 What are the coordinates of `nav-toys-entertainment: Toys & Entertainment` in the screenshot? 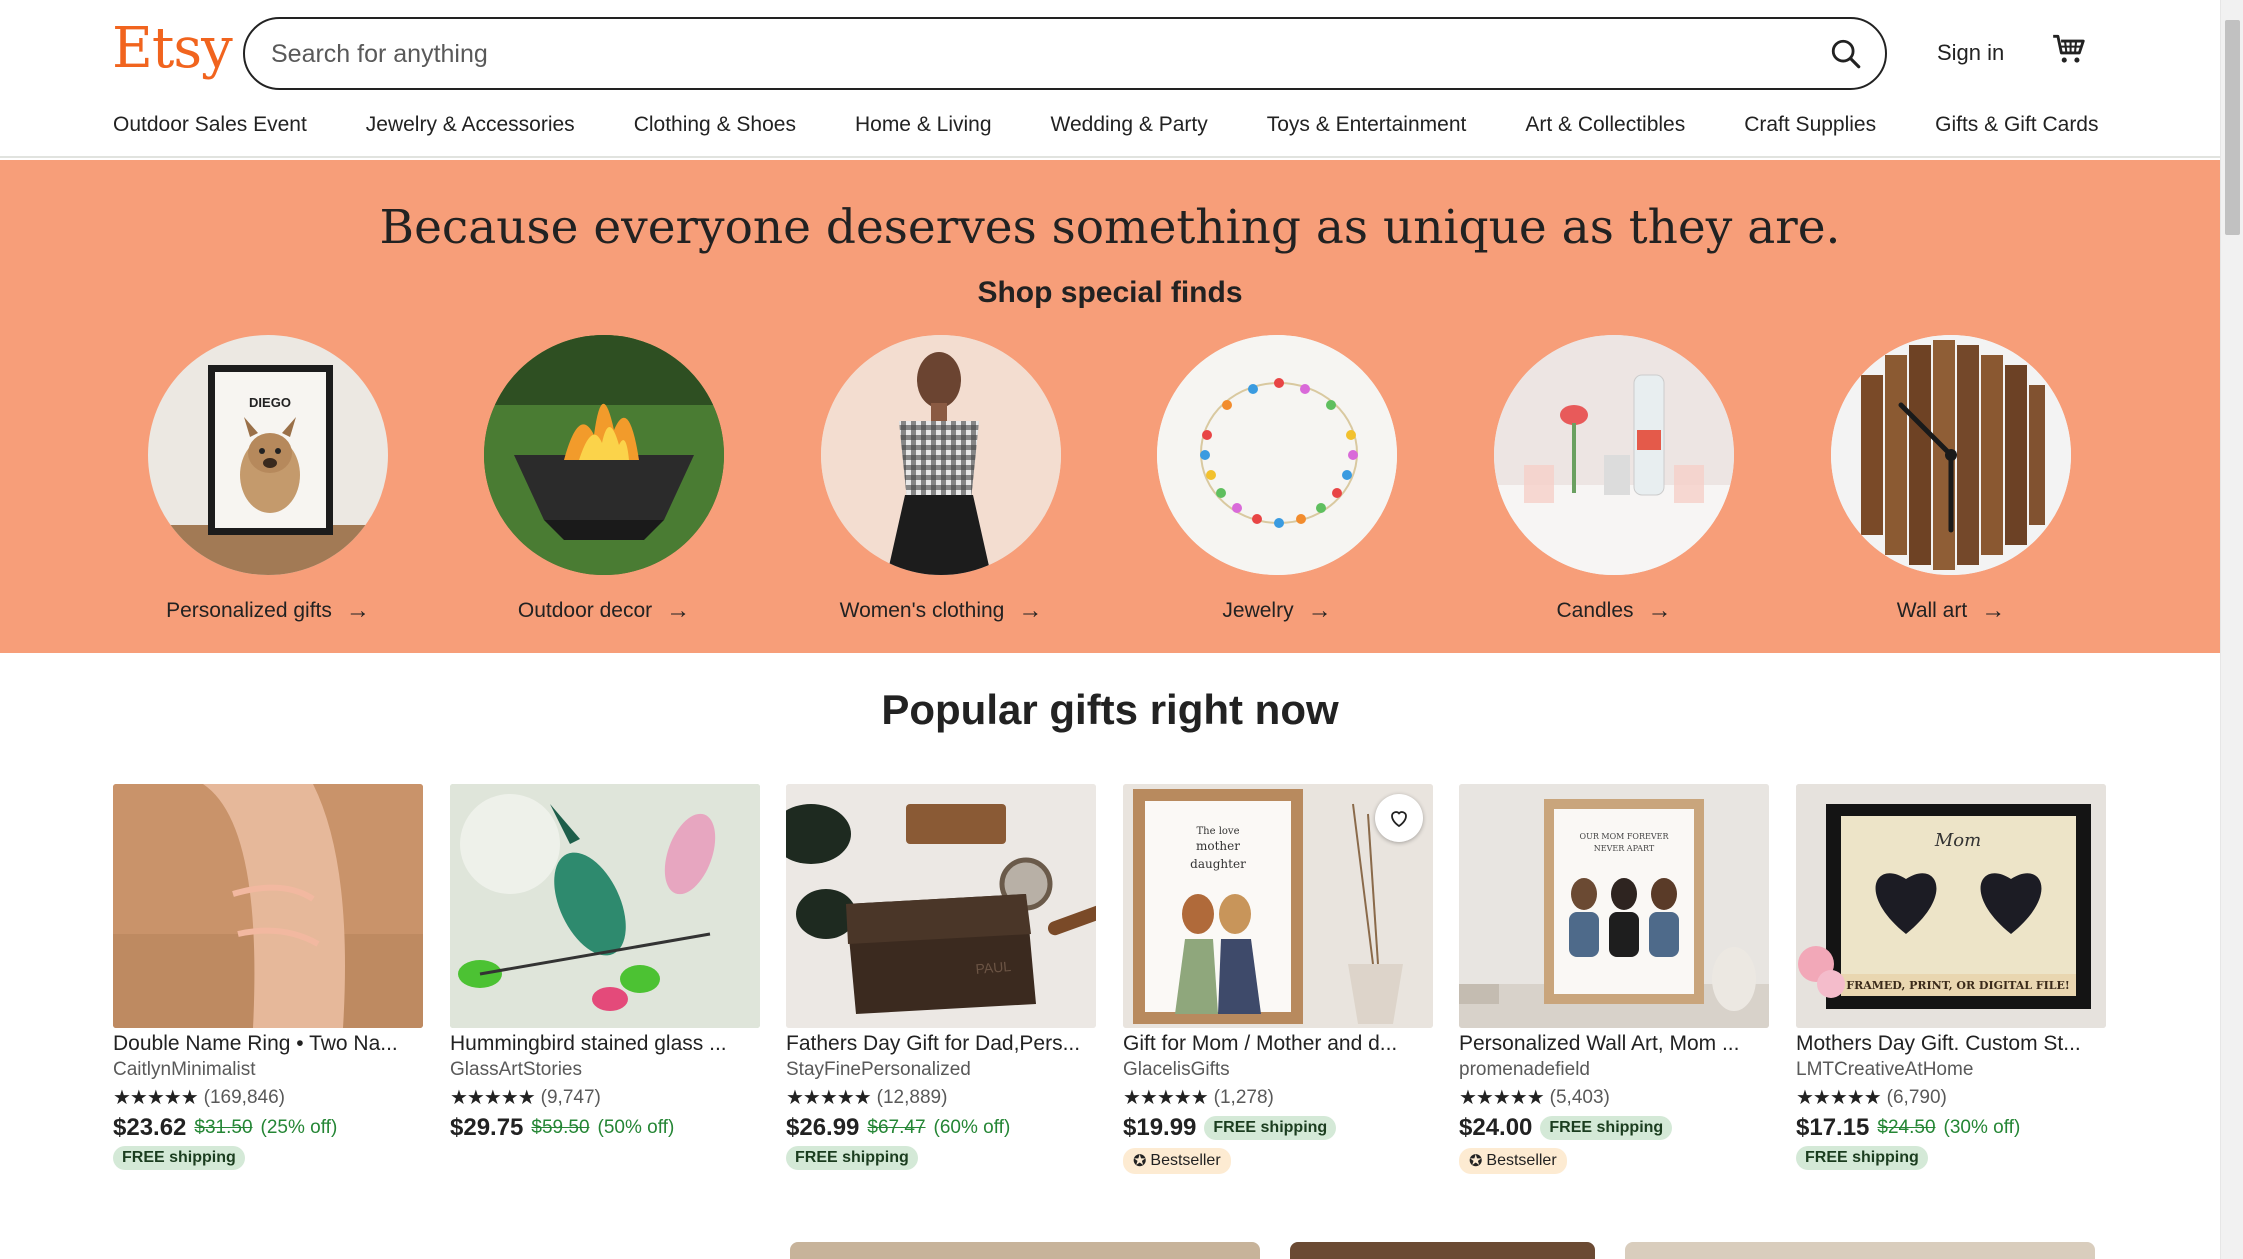 It's located at (1367, 125).